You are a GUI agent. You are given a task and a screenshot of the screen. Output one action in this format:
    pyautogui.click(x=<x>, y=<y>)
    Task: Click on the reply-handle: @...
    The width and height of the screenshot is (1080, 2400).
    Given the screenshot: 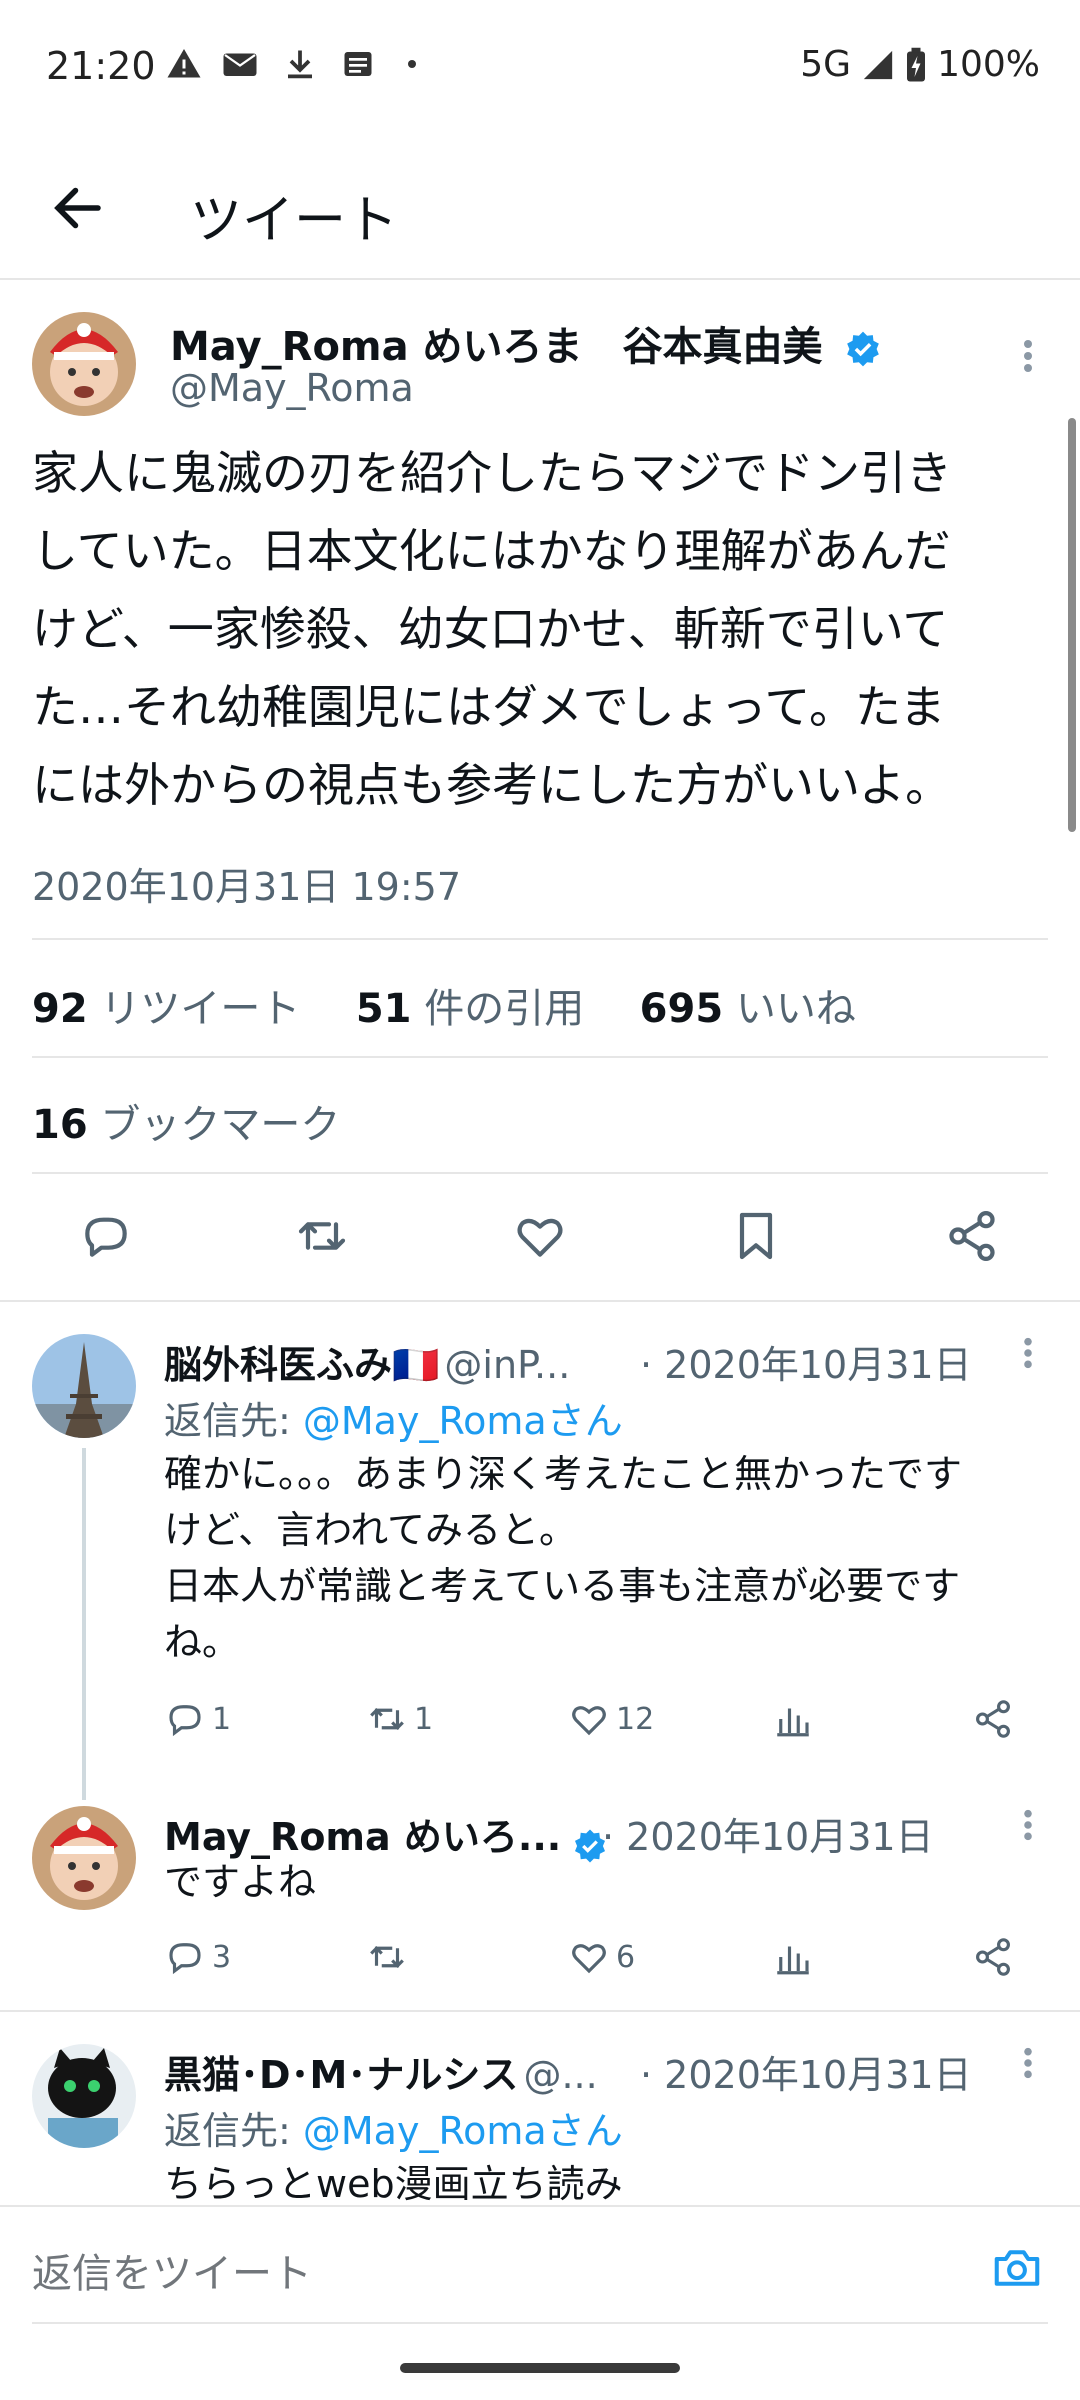 What is the action you would take?
    pyautogui.click(x=560, y=2075)
    